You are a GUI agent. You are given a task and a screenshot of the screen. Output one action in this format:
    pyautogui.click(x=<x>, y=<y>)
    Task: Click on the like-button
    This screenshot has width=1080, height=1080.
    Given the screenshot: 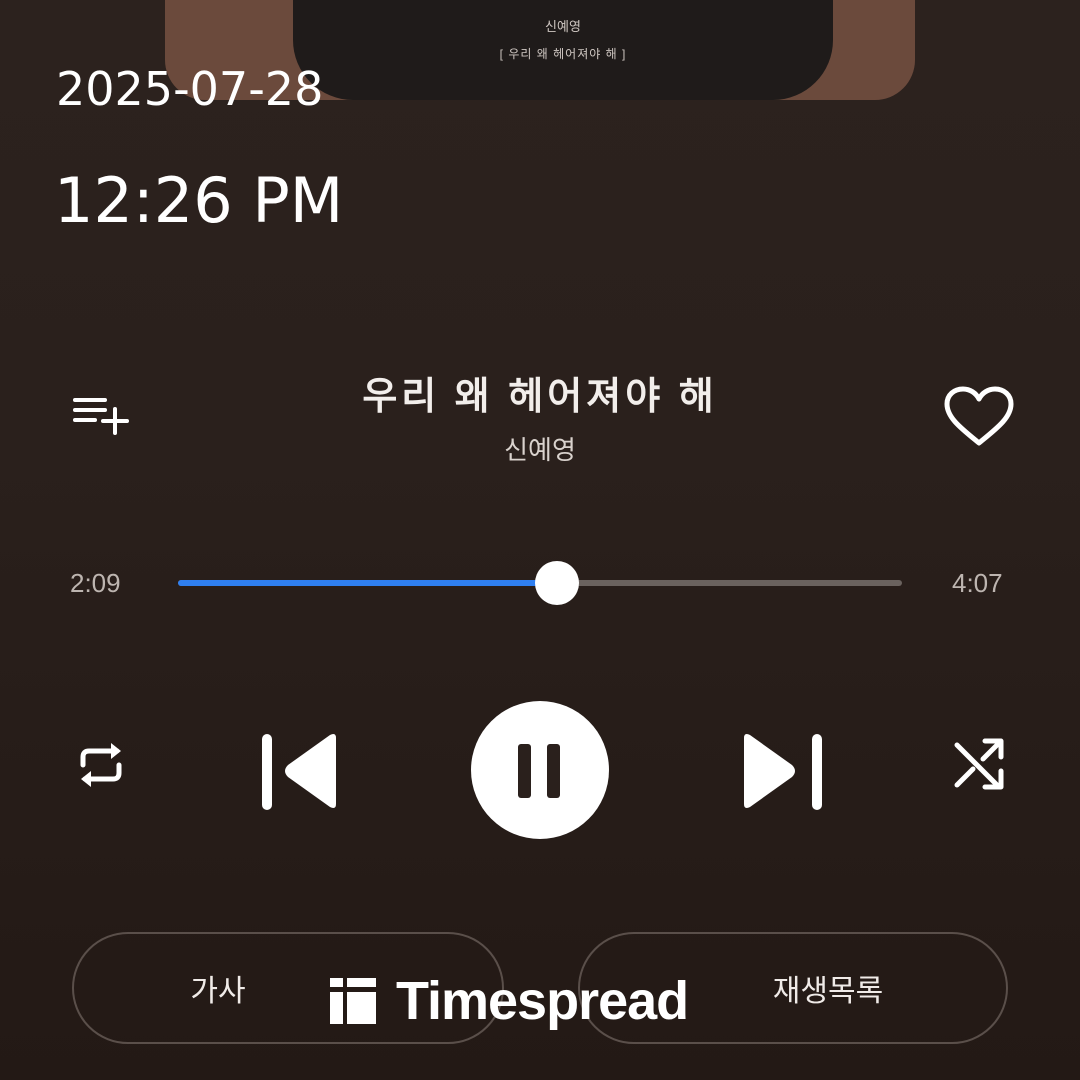 What is the action you would take?
    pyautogui.click(x=979, y=417)
    